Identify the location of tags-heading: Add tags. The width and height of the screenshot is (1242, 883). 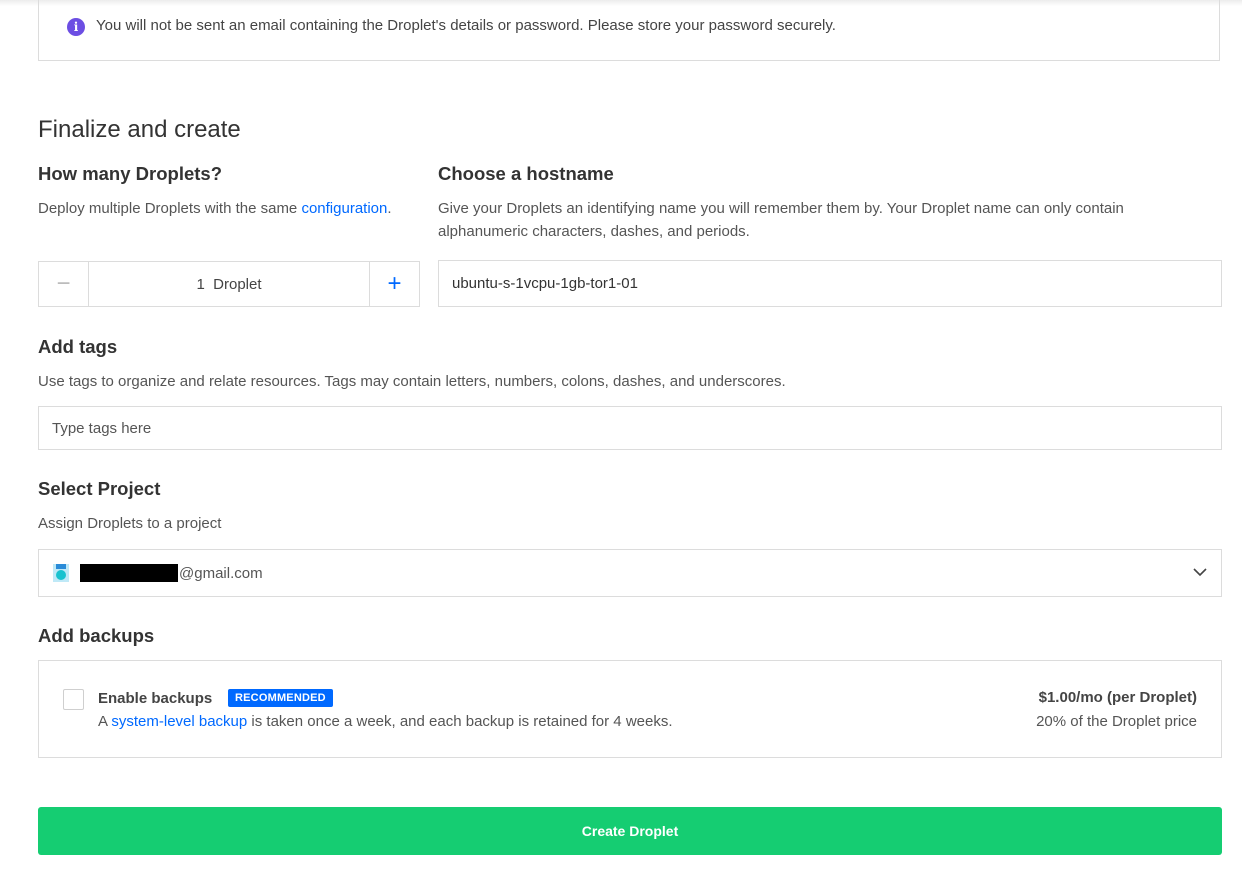
(78, 346).